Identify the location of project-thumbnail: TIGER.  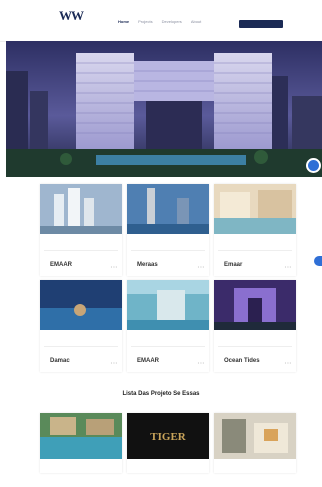
(168, 436).